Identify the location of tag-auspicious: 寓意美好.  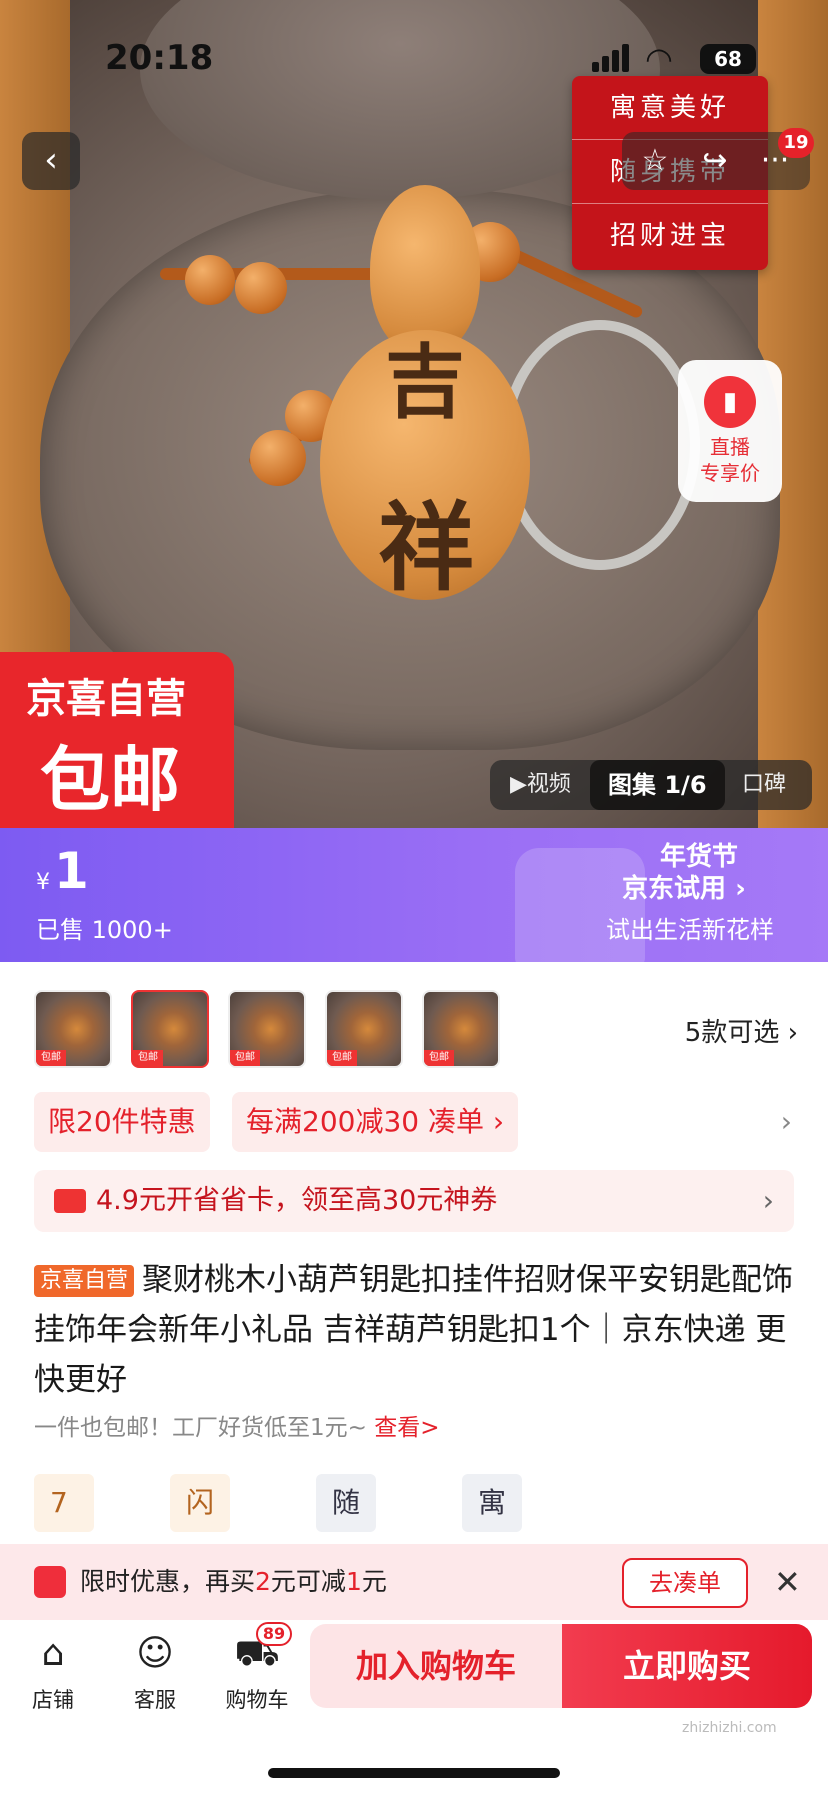
(492, 1583).